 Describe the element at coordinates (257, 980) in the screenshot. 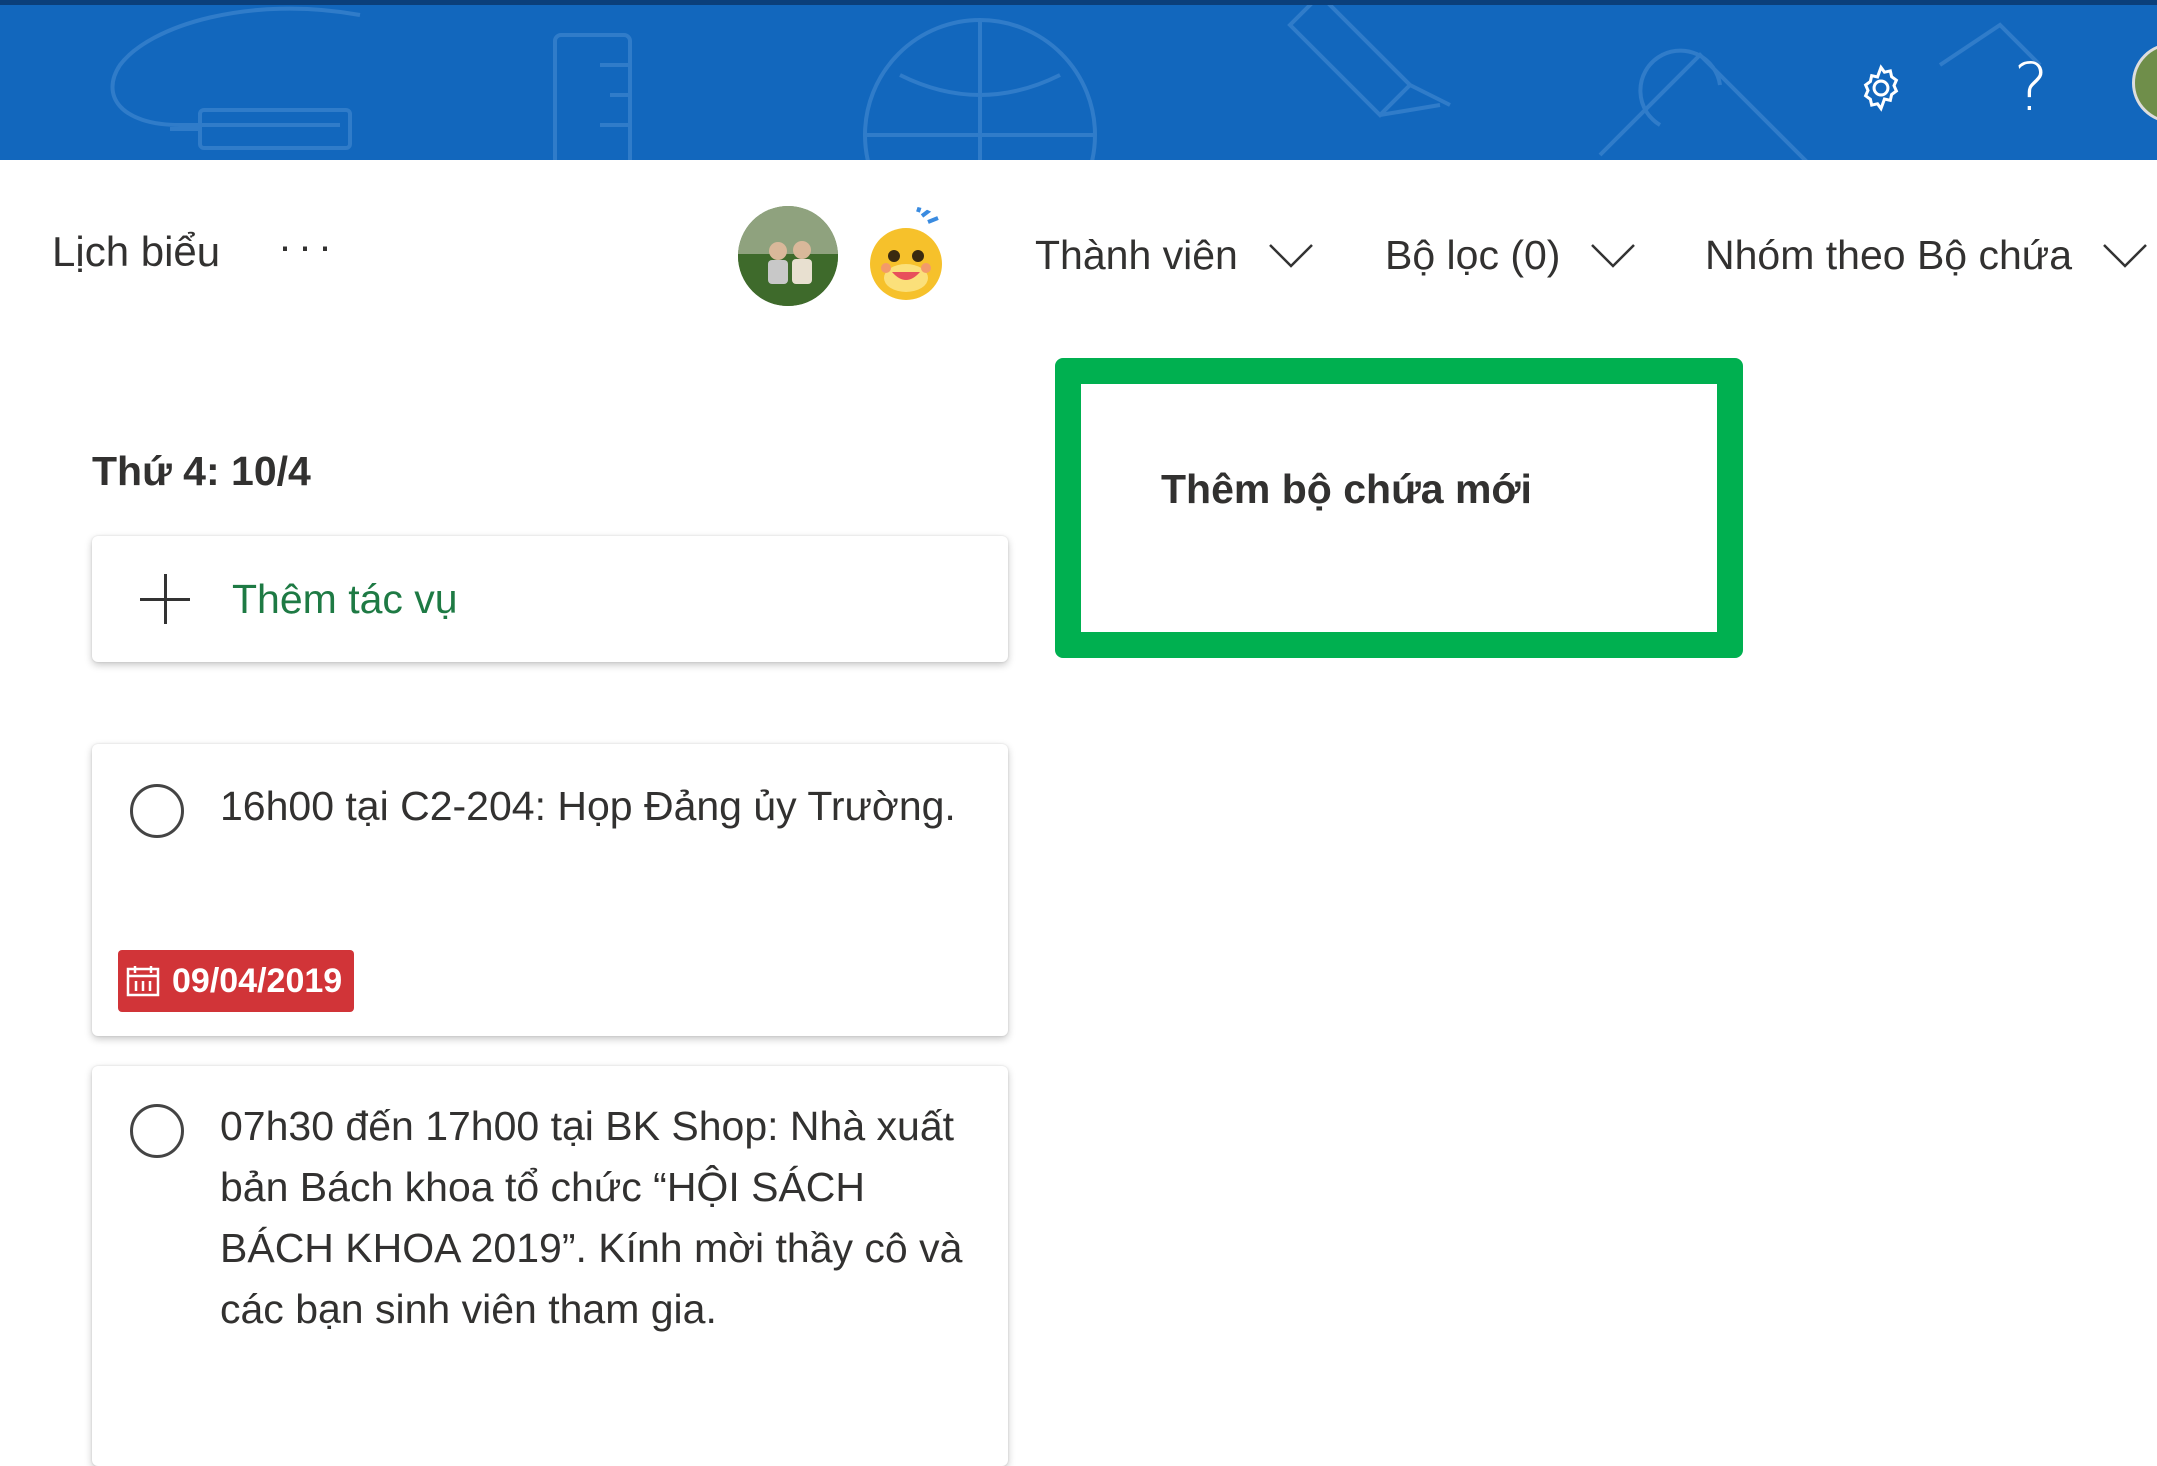

I see `due-date-text: 09/04/2019` at that location.